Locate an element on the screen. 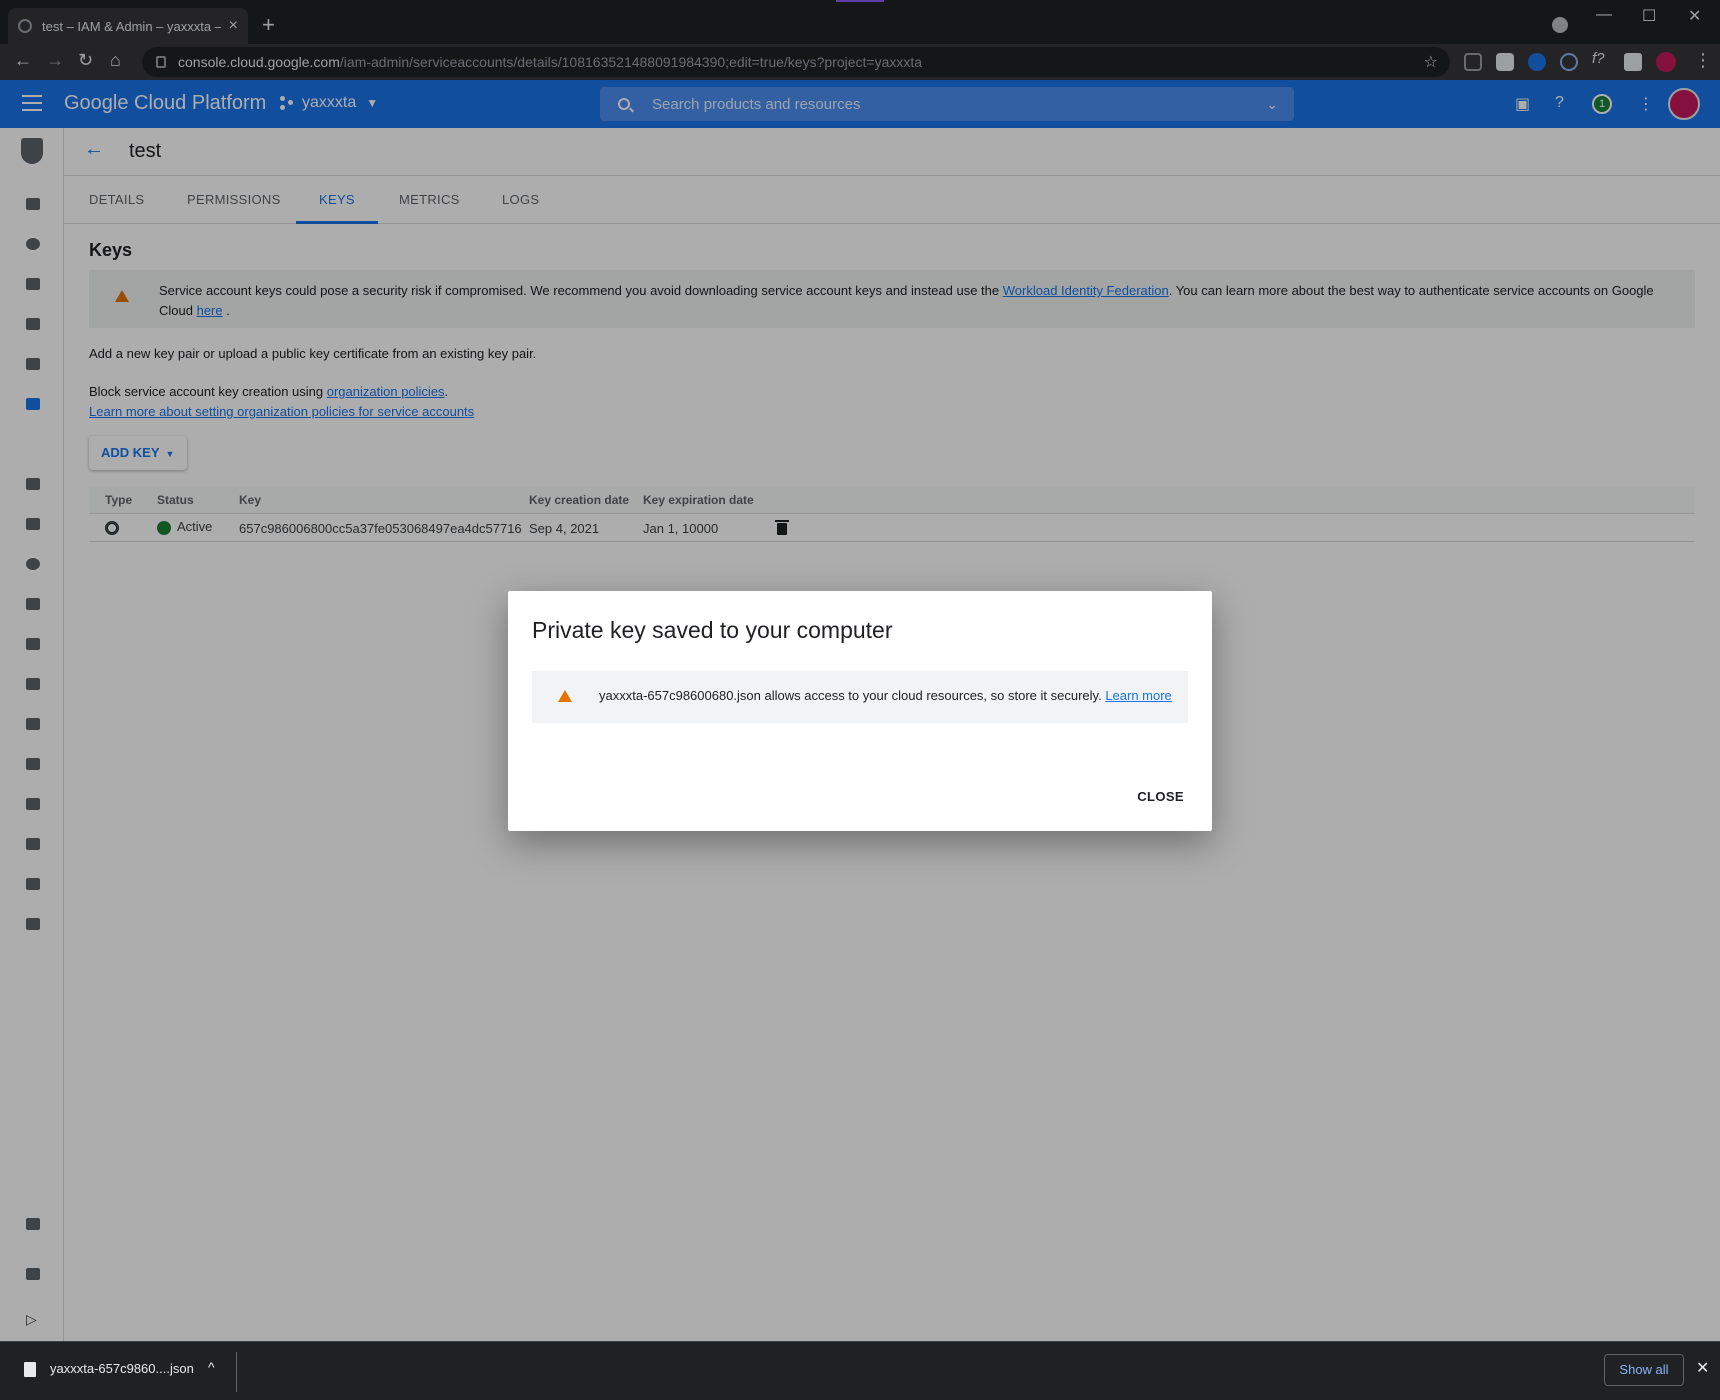 The image size is (1720, 1400). show-all-button: Show all is located at coordinates (1644, 1370).